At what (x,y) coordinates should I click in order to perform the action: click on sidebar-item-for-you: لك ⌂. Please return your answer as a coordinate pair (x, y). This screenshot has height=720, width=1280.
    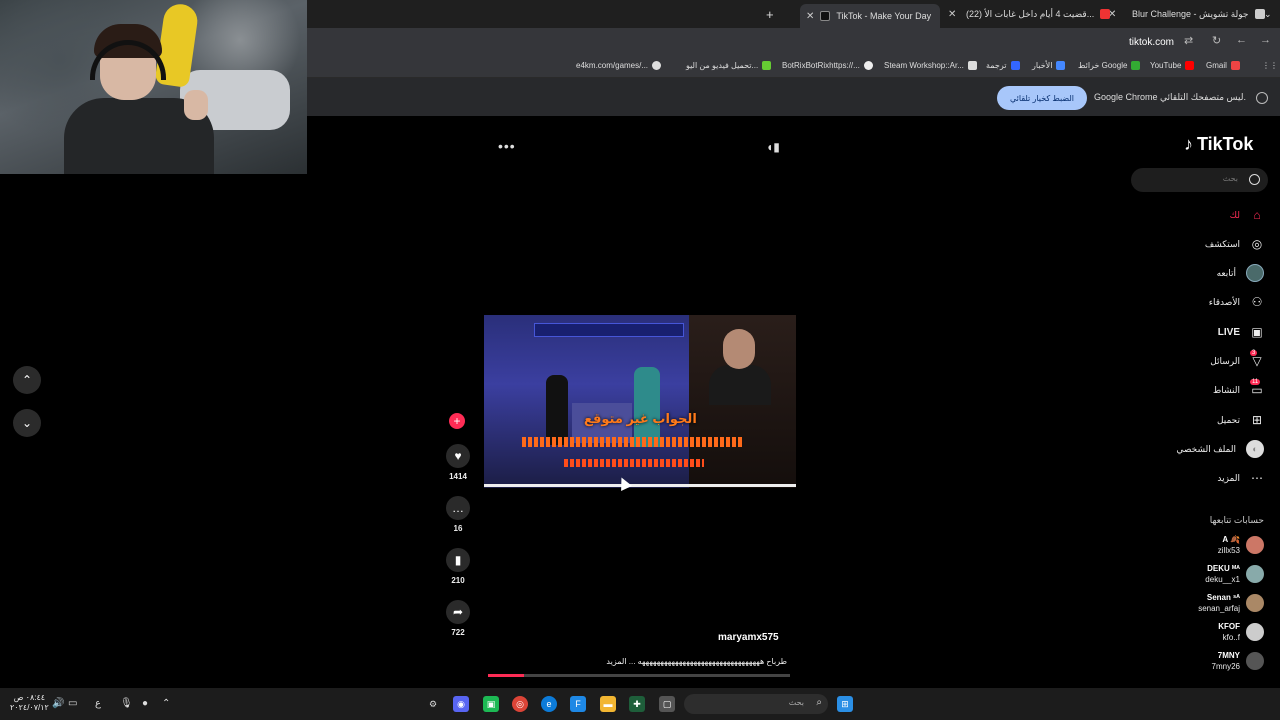
    Looking at the image, I should click on (1247, 215).